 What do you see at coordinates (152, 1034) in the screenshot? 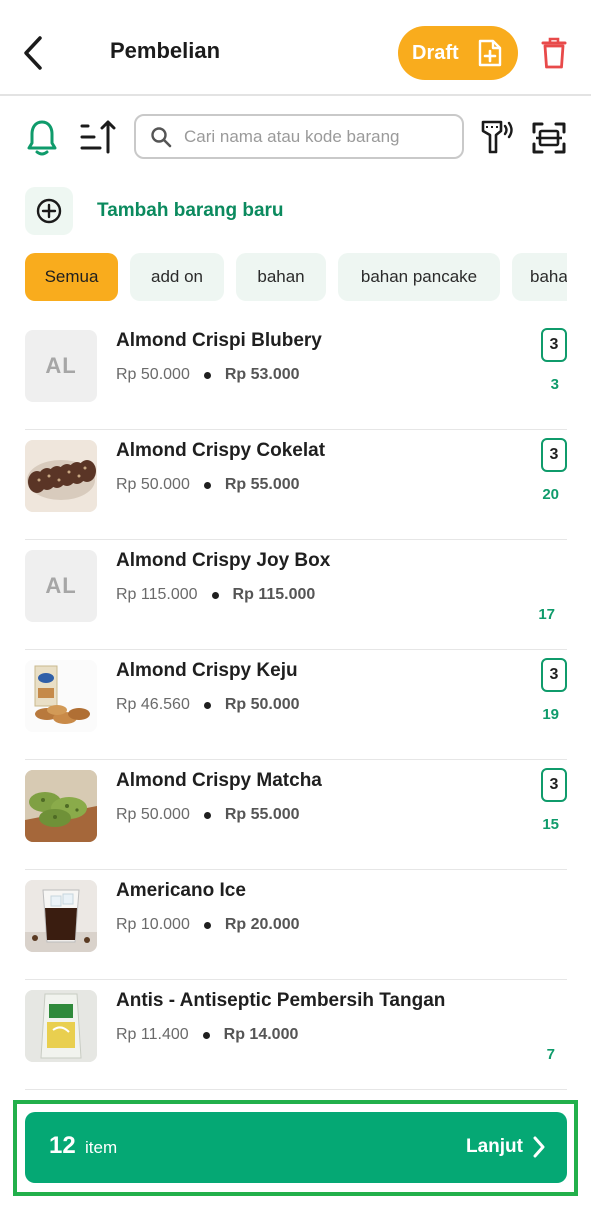
I see `buy-price: Rp 11.400` at bounding box center [152, 1034].